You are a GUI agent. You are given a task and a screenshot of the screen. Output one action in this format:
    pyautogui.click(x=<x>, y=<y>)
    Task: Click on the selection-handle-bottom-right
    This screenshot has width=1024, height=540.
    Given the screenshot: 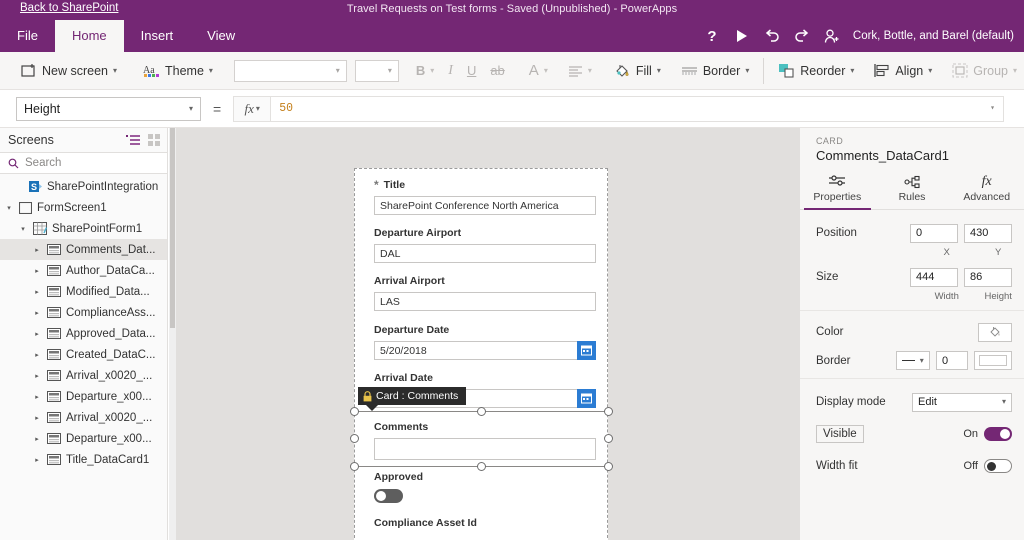 What is the action you would take?
    pyautogui.click(x=608, y=466)
    